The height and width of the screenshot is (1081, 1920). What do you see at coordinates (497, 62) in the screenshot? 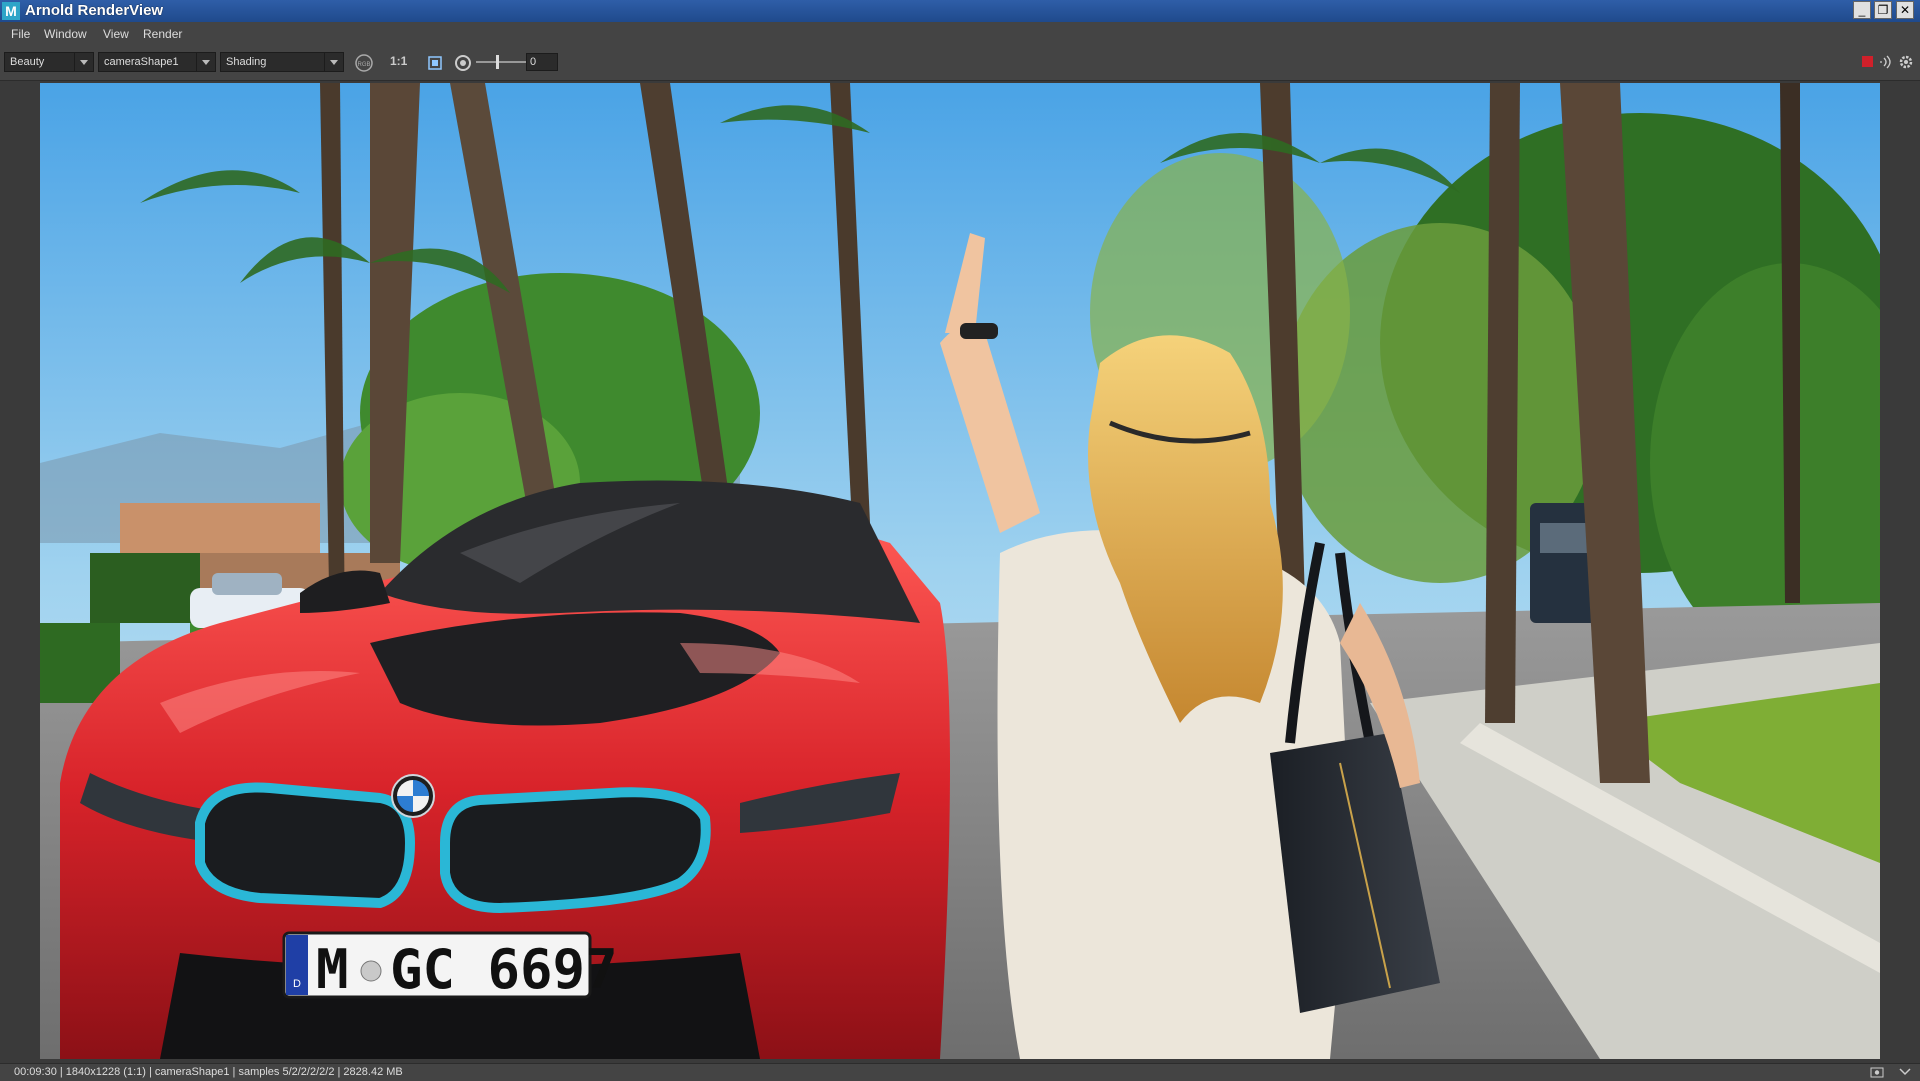
I see `exposure-slider-handle` at bounding box center [497, 62].